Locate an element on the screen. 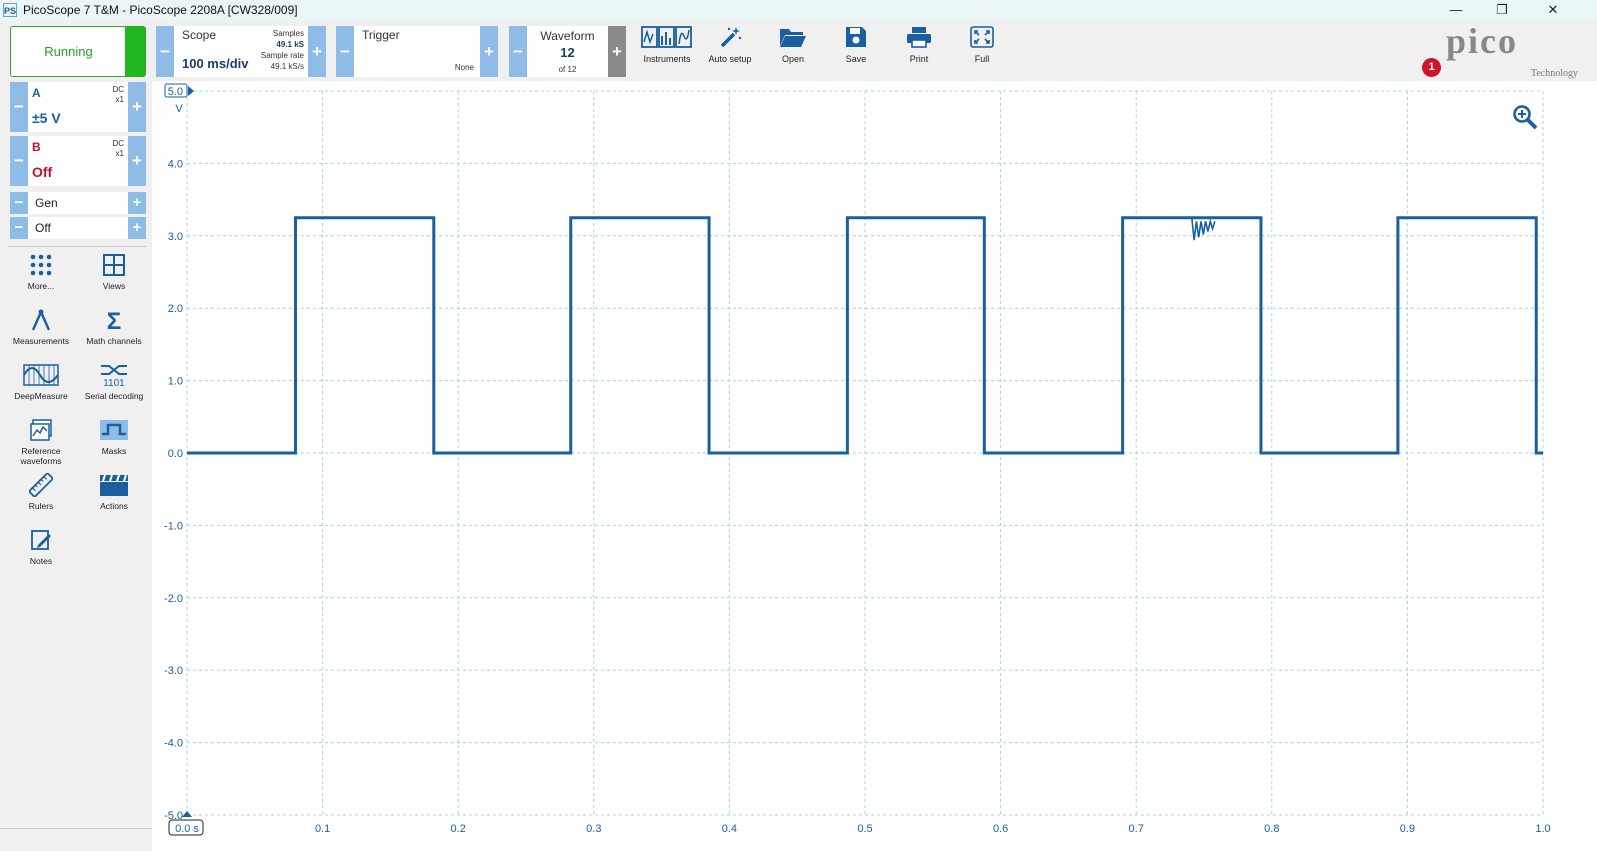 This screenshot has height=851, width=1597. channel-a-control: − A DC x1 ±5 V + is located at coordinates (78, 107).